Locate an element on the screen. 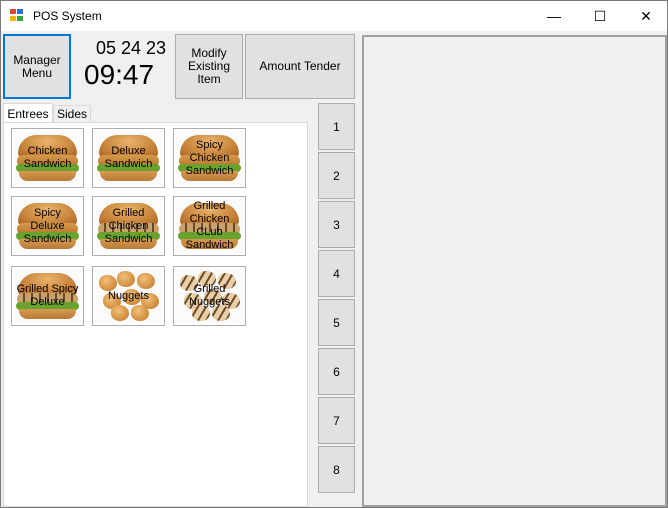 This screenshot has width=668, height=508. numpad-button-4: 4 is located at coordinates (336, 273).